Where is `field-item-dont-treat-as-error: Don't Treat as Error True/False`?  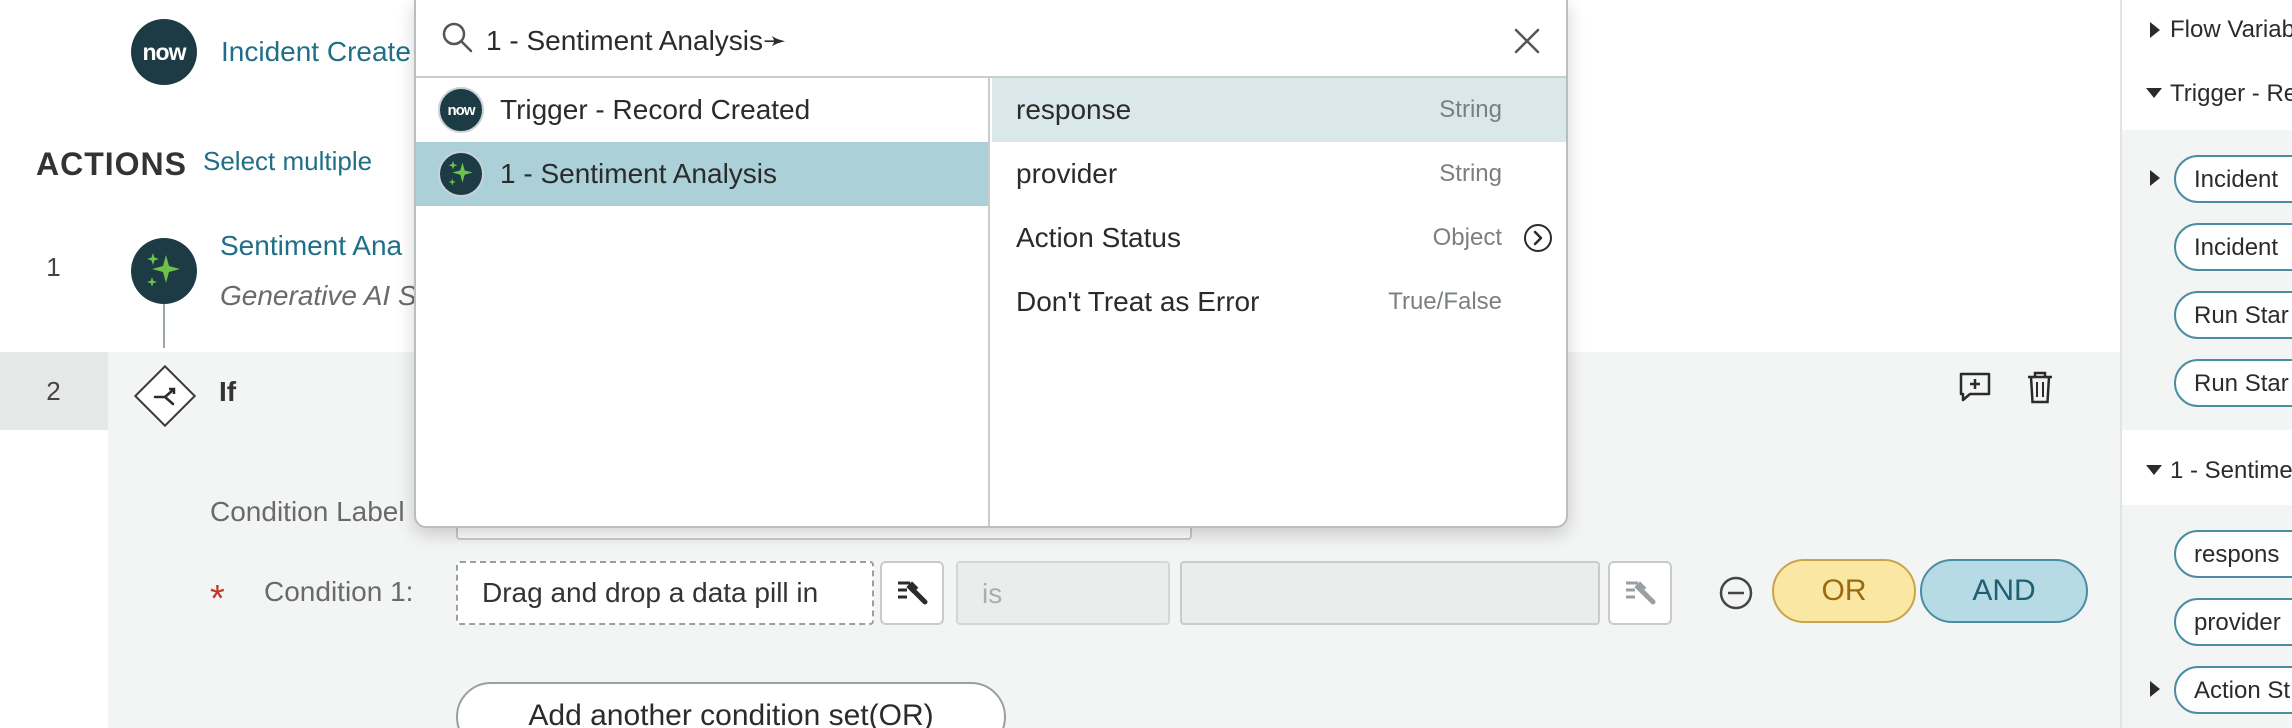 field-item-dont-treat-as-error: Don't Treat as Error True/False is located at coordinates (1279, 302).